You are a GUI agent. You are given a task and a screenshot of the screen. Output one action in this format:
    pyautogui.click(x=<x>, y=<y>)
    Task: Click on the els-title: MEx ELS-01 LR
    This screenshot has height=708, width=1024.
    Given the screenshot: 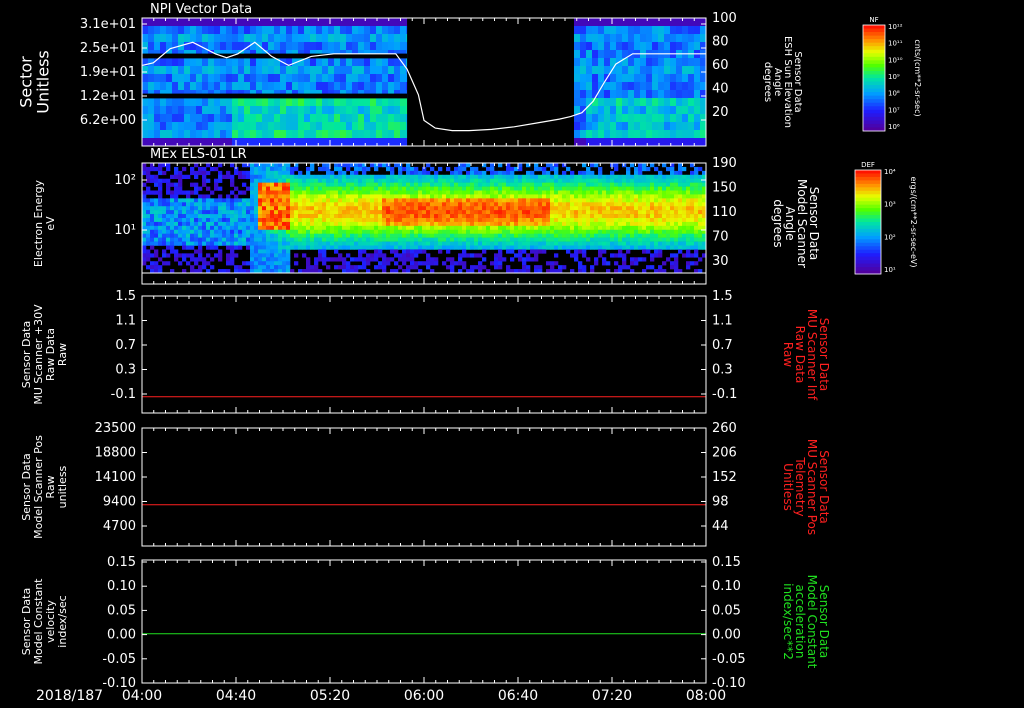 What is the action you would take?
    pyautogui.click(x=198, y=154)
    